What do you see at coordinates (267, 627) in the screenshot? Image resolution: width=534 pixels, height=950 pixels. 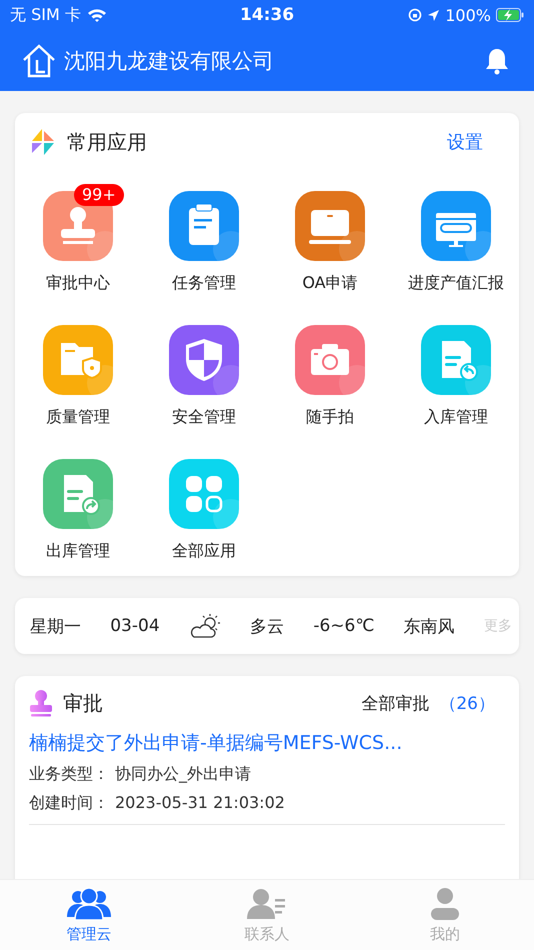 I see `condition-text: 多云` at bounding box center [267, 627].